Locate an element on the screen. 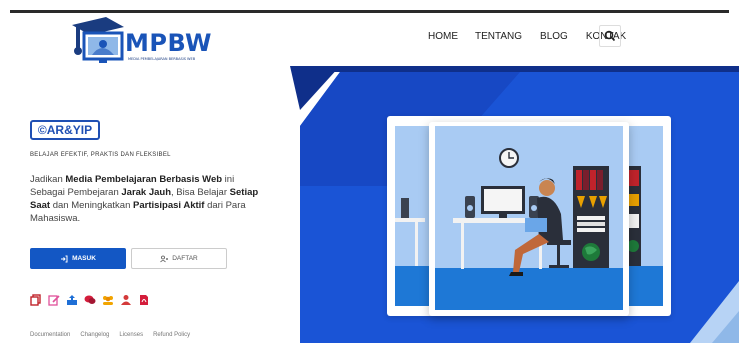 The height and width of the screenshot is (343, 739). logo: MPBW MEDIA PEMBELAJARAN BERBASIS WEB is located at coordinates (141, 40).